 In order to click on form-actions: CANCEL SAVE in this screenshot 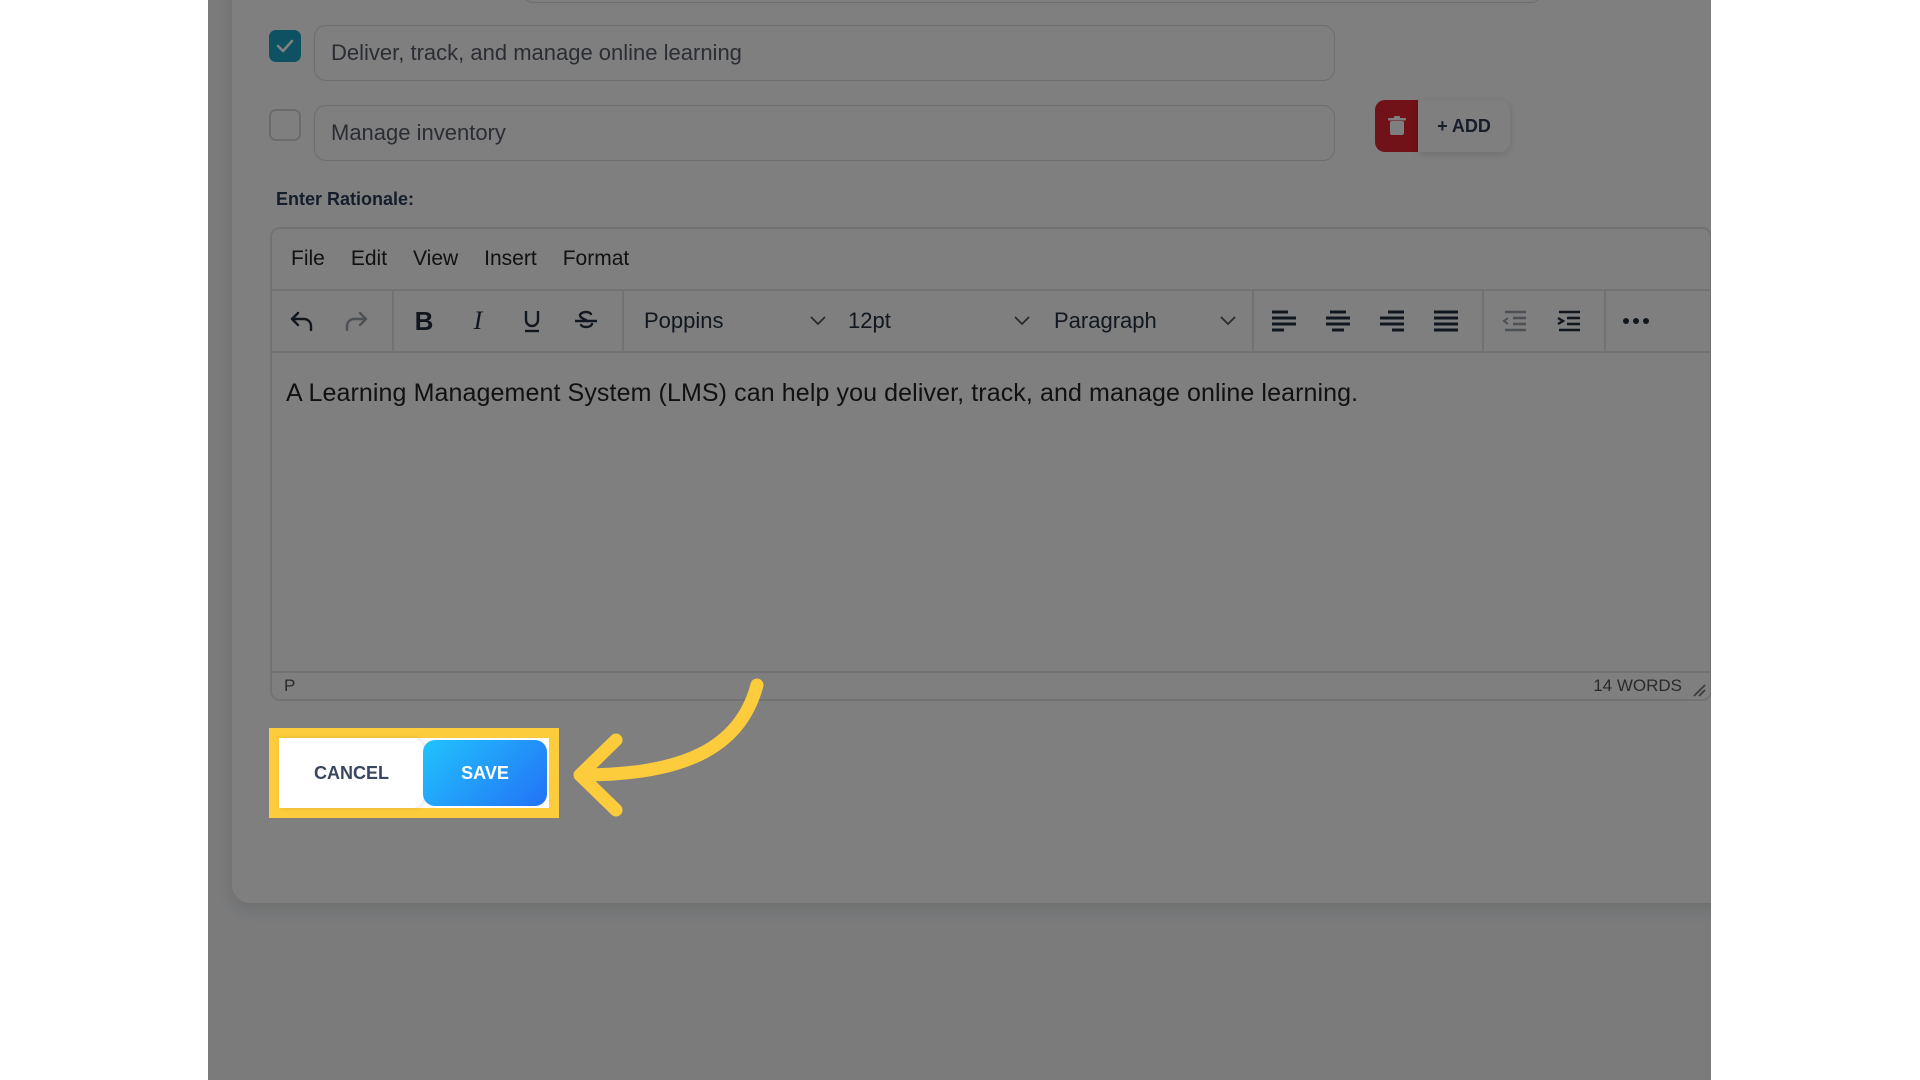, I will do `click(414, 773)`.